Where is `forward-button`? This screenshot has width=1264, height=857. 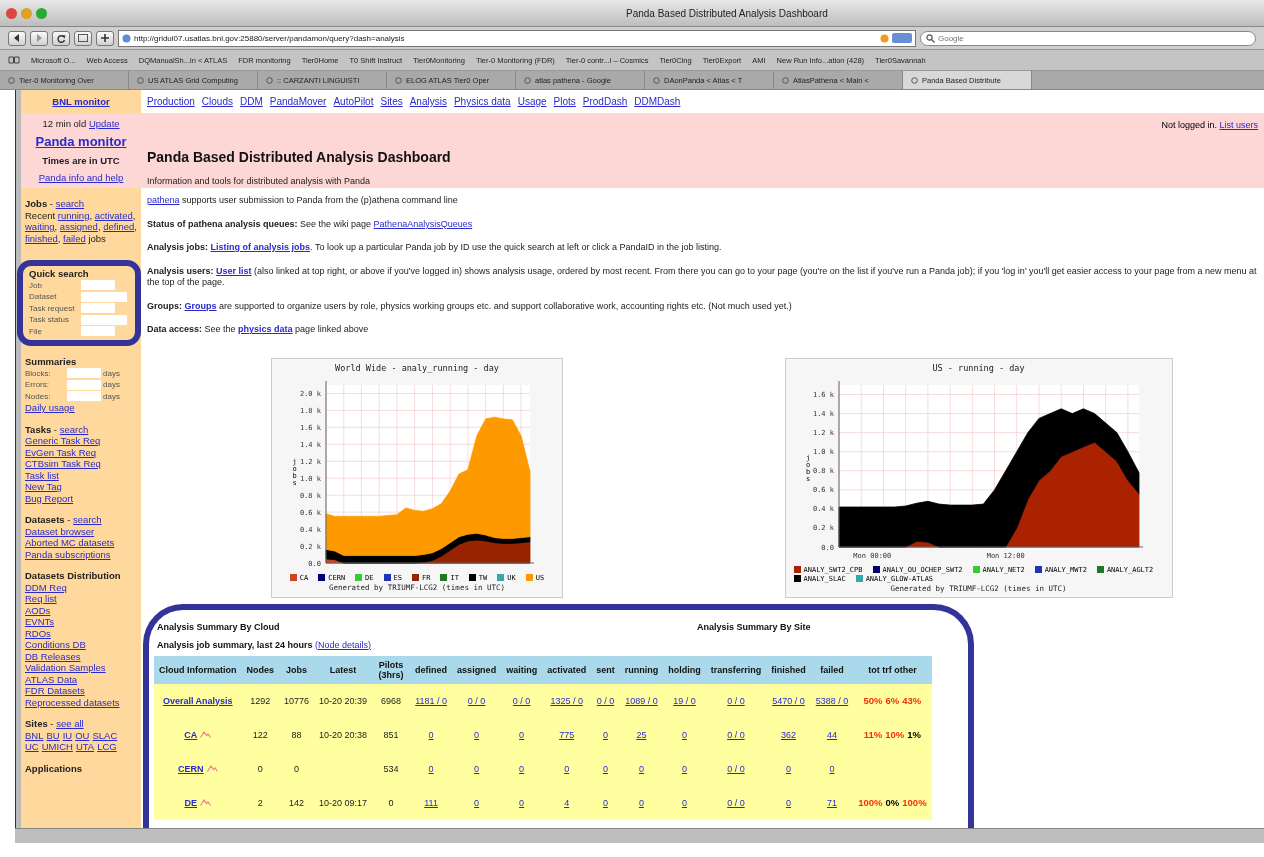
forward-button is located at coordinates (39, 38).